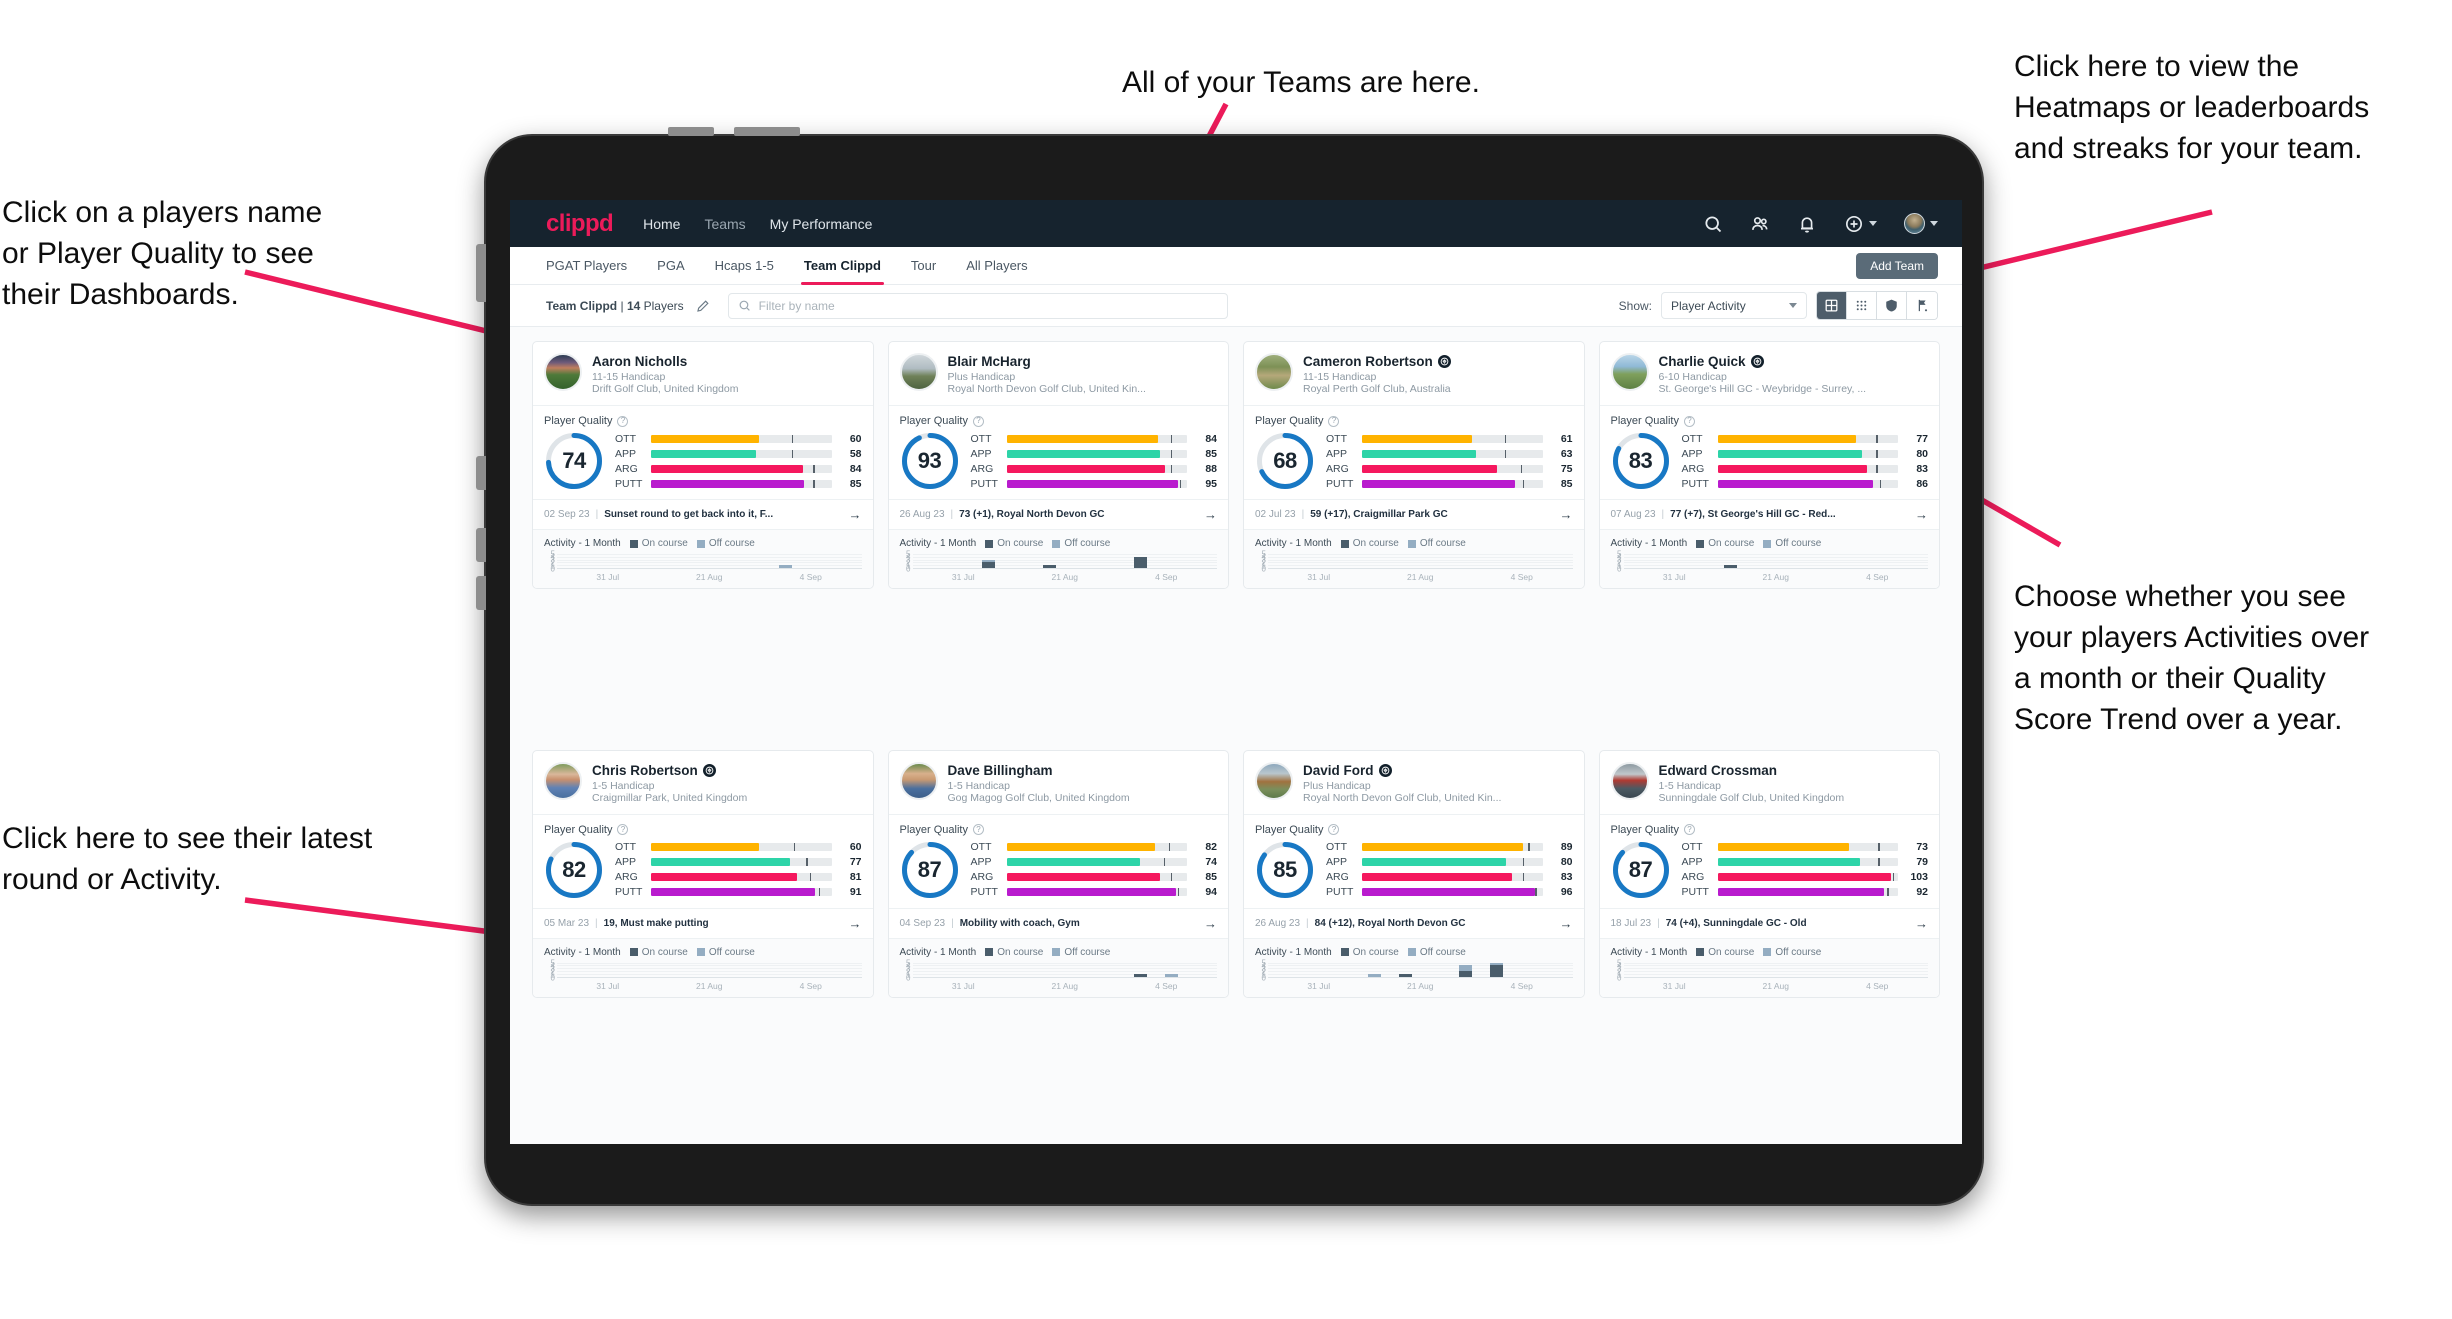 The width and height of the screenshot is (2452, 1319). What do you see at coordinates (842, 266) in the screenshot?
I see `tab-team-clippd: Team Clippd` at bounding box center [842, 266].